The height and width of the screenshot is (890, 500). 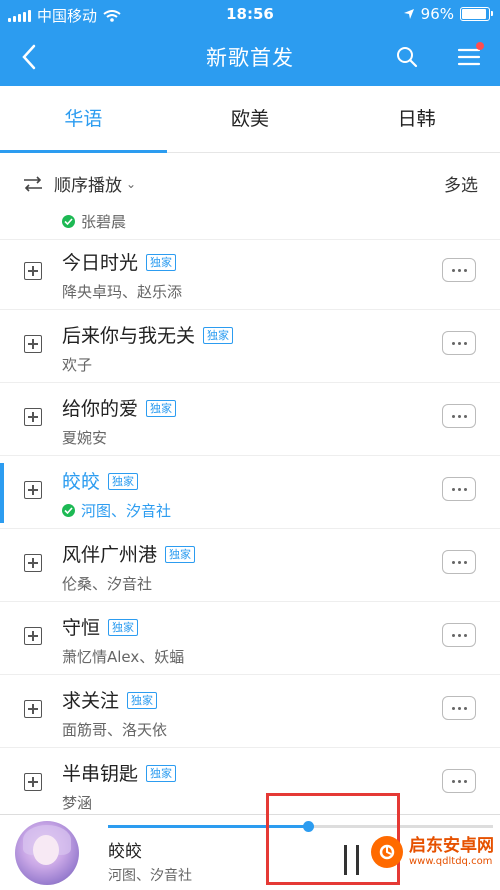 What do you see at coordinates (387, 852) in the screenshot?
I see `watermark-logo-icon` at bounding box center [387, 852].